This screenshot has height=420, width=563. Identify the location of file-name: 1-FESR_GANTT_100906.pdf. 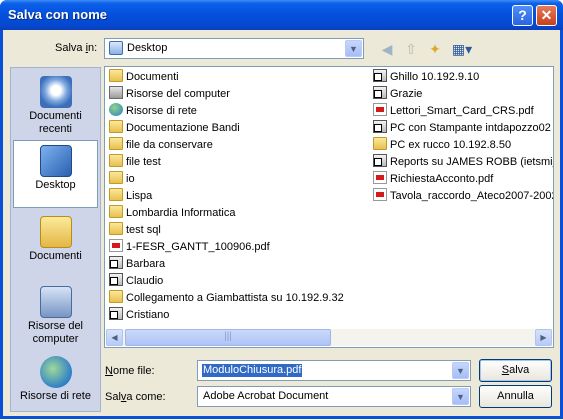
(198, 247).